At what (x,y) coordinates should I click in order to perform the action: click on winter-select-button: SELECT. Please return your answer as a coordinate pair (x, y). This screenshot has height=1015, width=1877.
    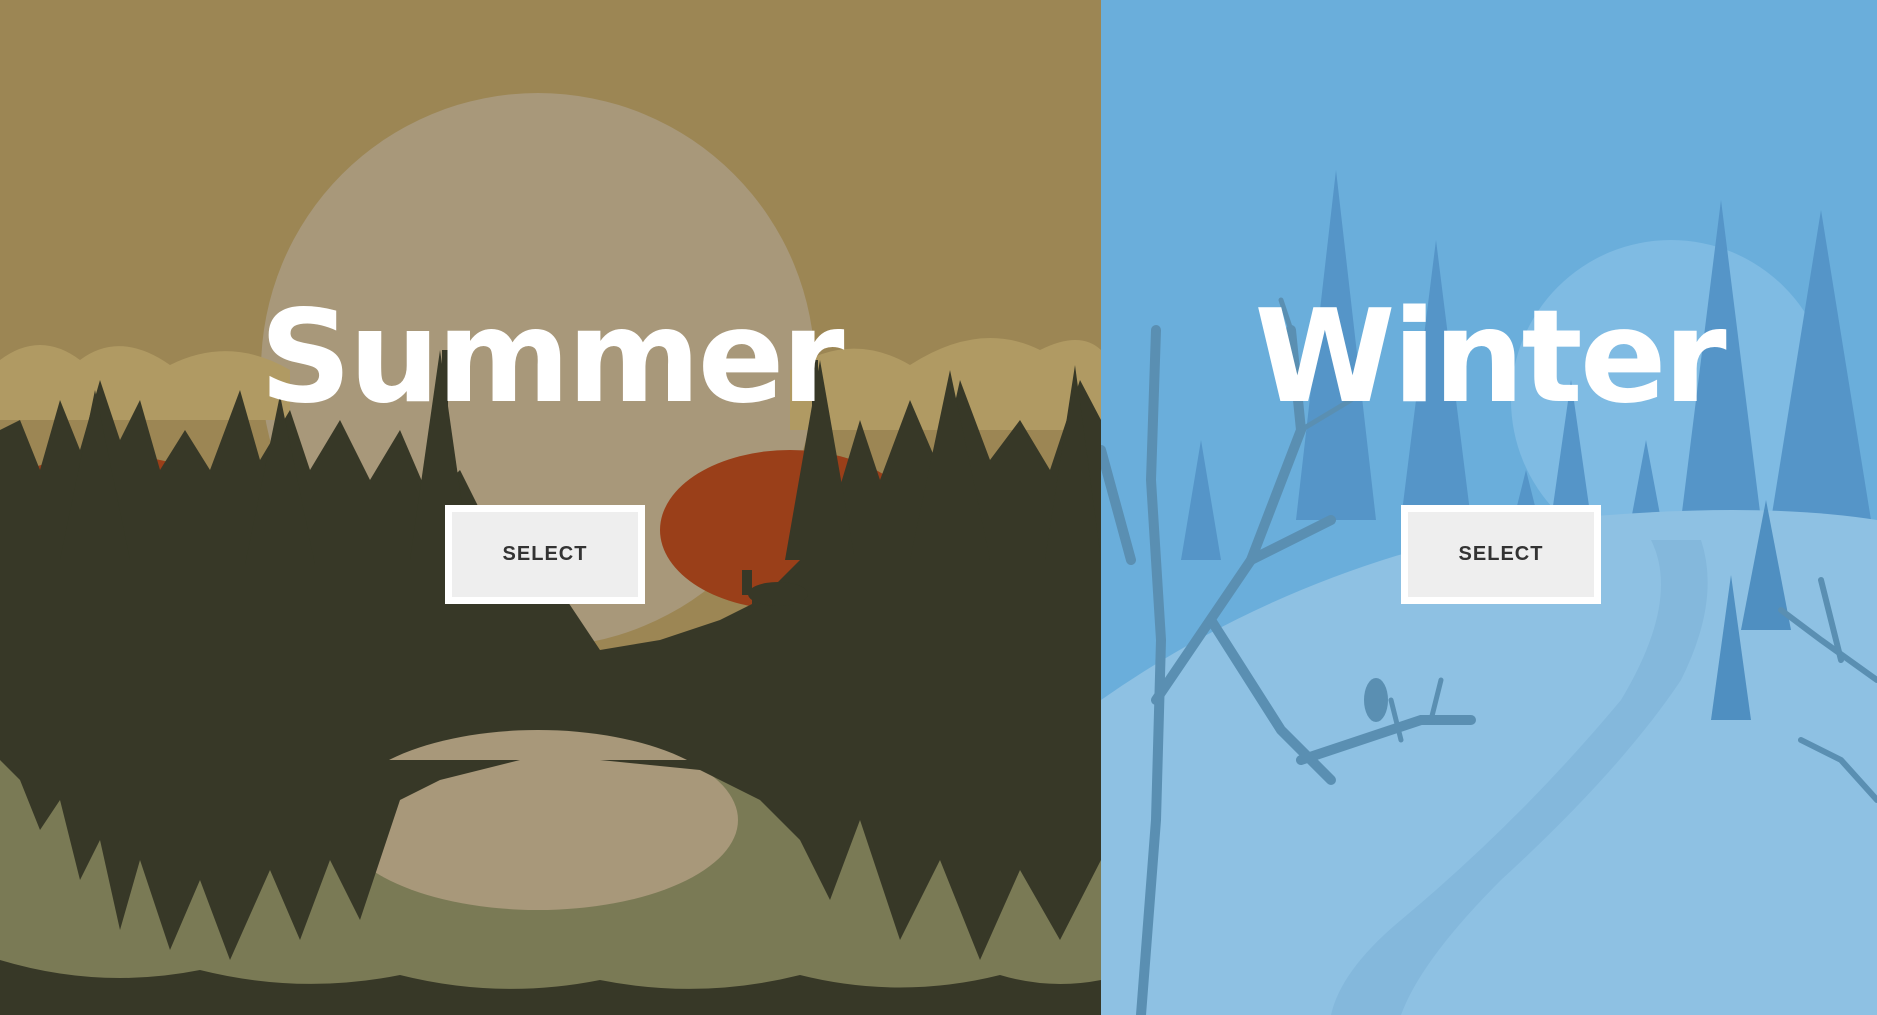
    Looking at the image, I should click on (1501, 554).